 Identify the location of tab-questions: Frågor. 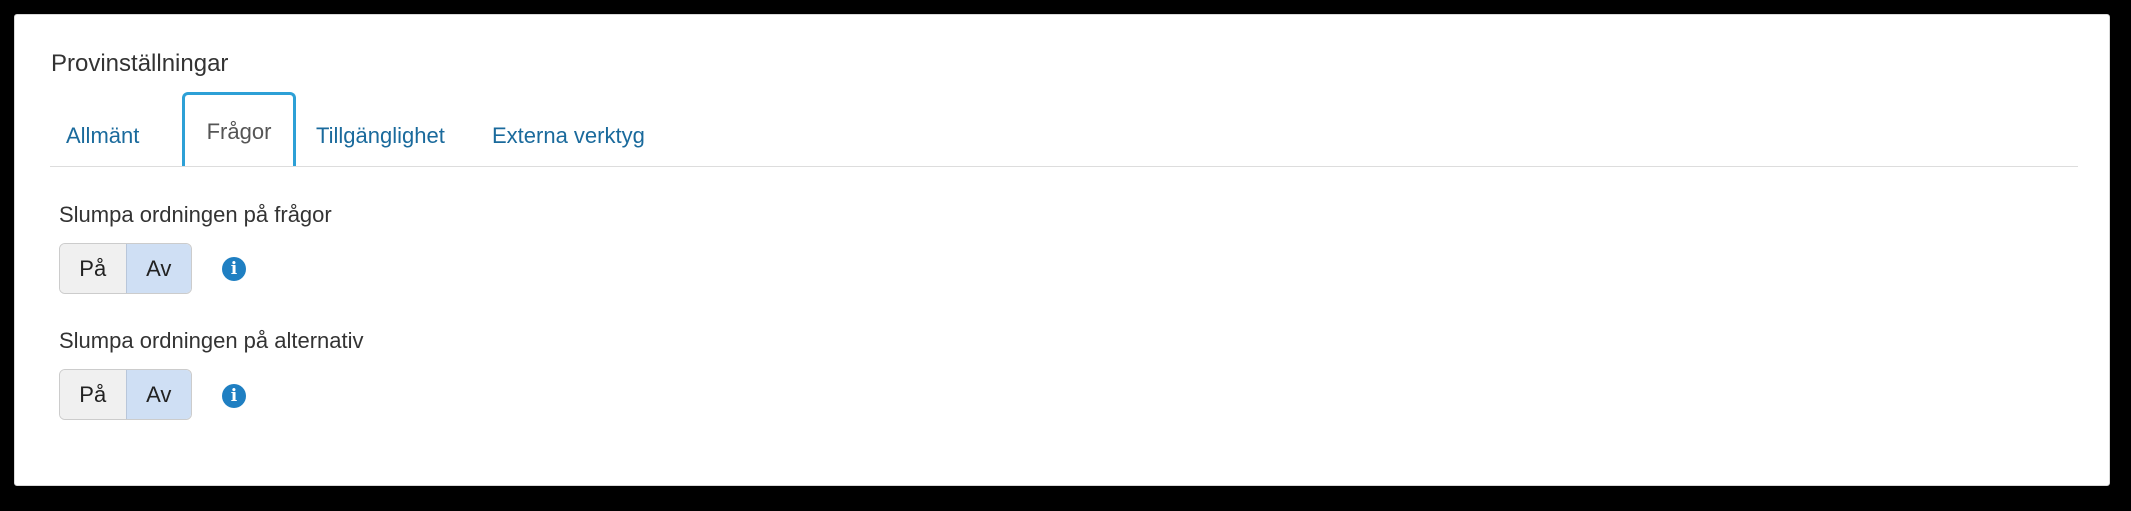
(239, 129).